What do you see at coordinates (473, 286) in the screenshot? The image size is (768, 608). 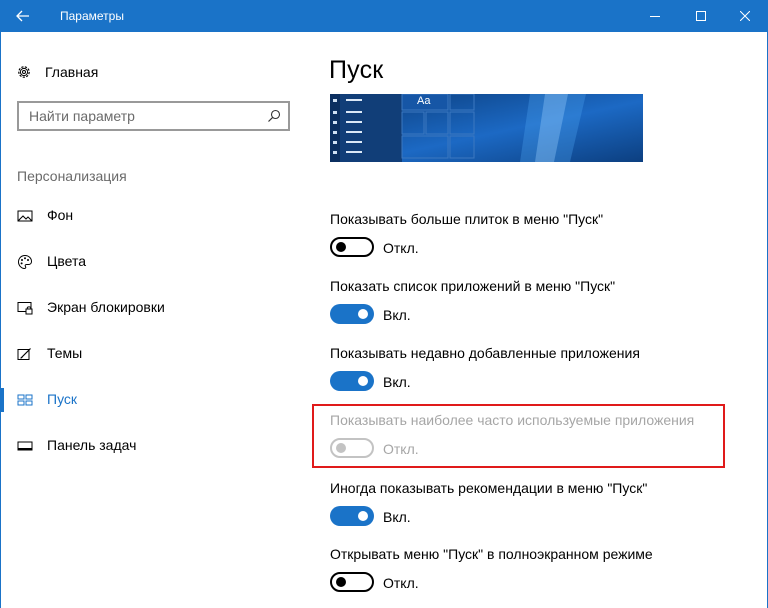 I see `setting-label: Показать список приложений в меню "Пуск"` at bounding box center [473, 286].